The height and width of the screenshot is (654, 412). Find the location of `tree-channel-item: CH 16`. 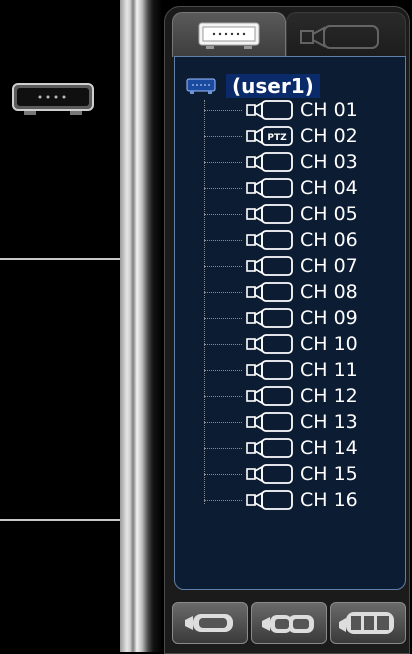

tree-channel-item: CH 16 is located at coordinates (281, 500).